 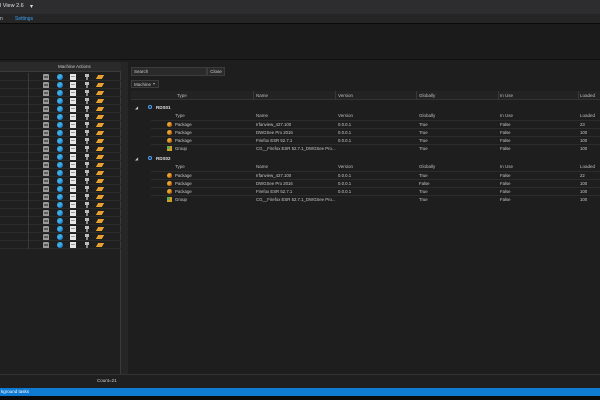 I want to click on column-header-machine-actions: Machine Actions, so click(x=74, y=66).